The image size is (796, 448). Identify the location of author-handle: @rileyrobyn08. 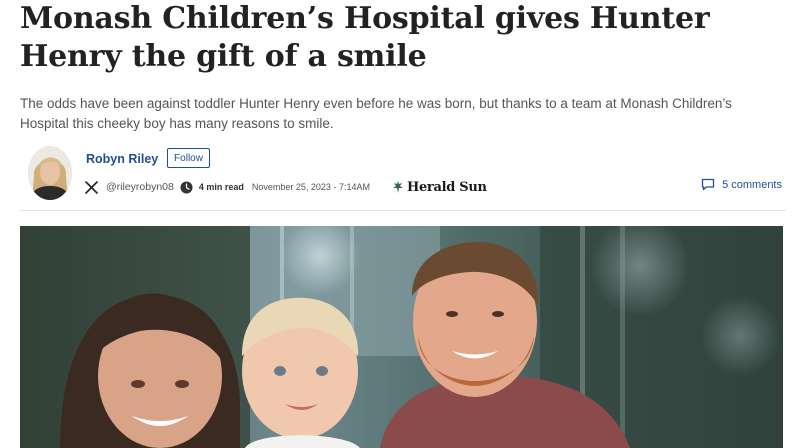
(140, 187).